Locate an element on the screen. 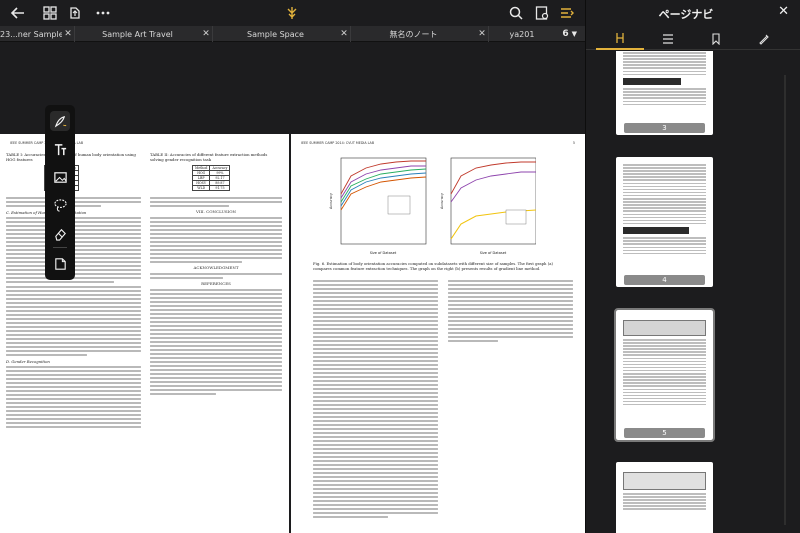 The image size is (800, 533). panel-tabs is located at coordinates (693, 39).